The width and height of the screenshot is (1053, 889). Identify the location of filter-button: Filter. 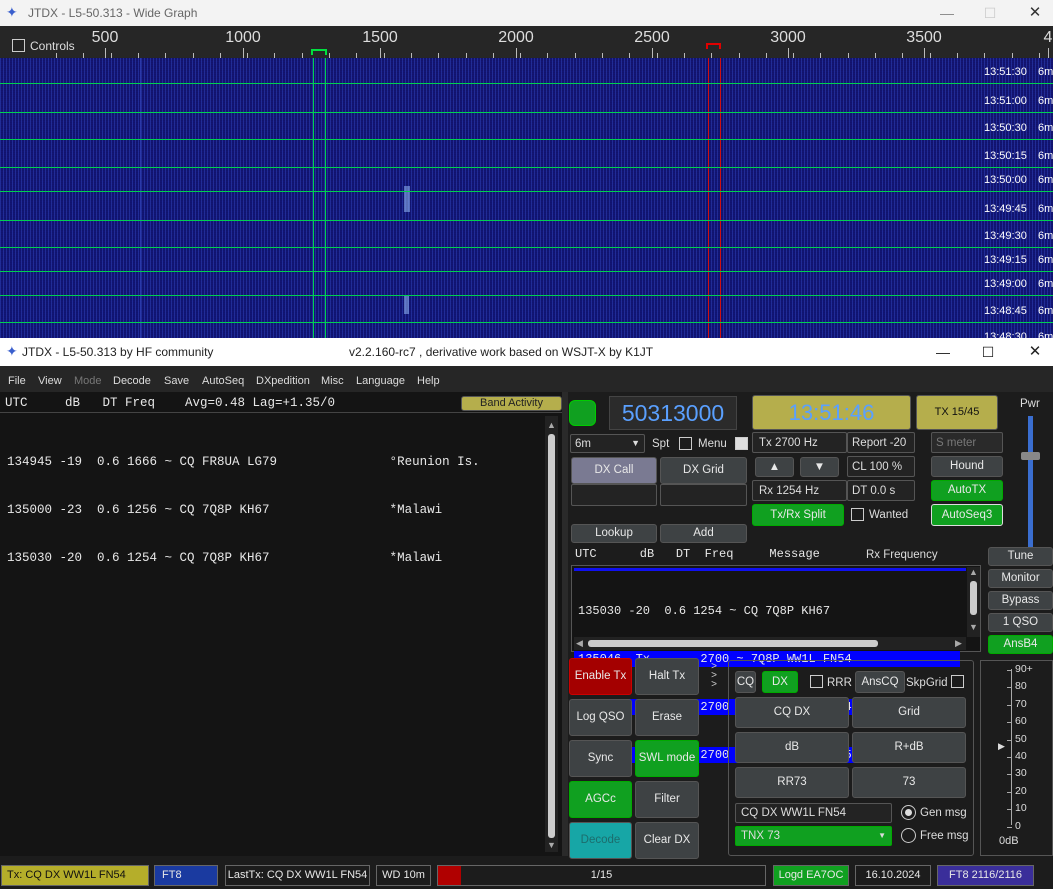
(667, 799).